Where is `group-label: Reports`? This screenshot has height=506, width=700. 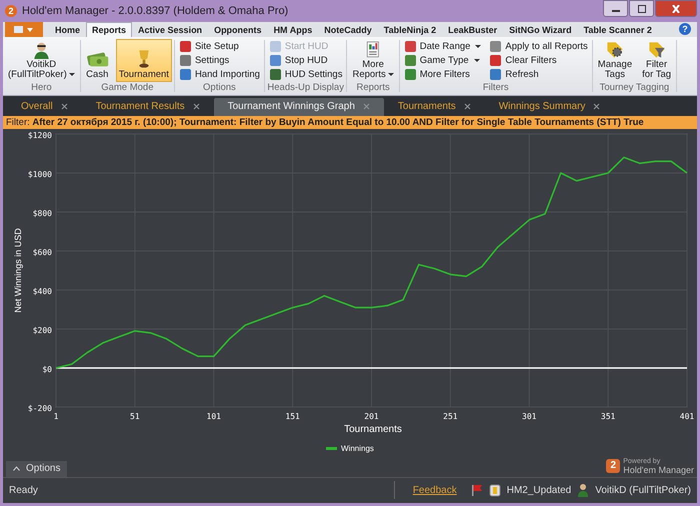 group-label: Reports is located at coordinates (373, 89).